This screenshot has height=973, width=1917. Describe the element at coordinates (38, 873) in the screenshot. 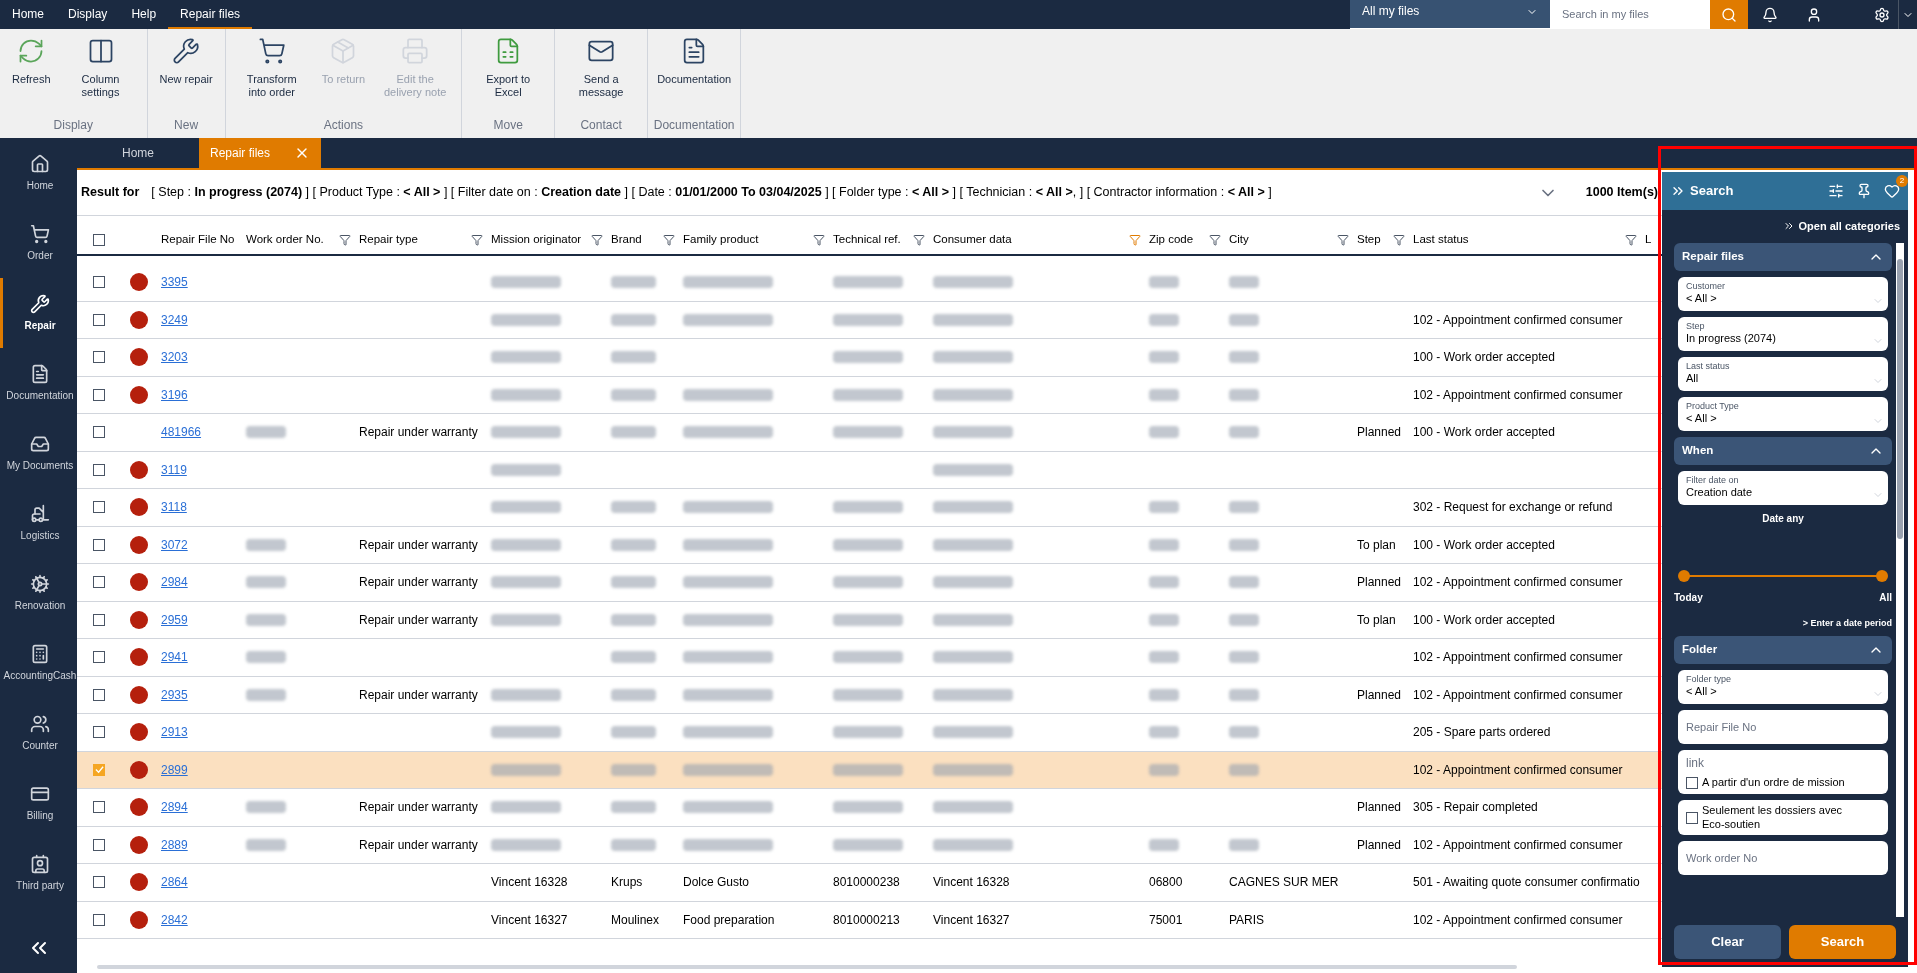

I see `sidebar-item: Third party` at that location.